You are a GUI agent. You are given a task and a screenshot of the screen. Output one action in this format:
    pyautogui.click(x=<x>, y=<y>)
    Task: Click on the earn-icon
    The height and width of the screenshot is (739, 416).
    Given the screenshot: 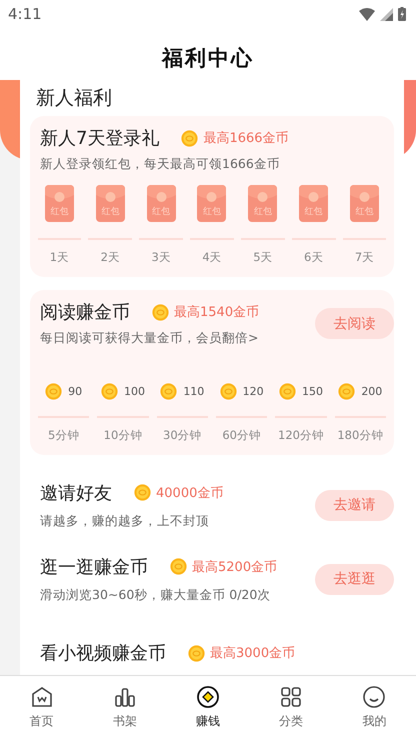 What is the action you would take?
    pyautogui.click(x=208, y=697)
    